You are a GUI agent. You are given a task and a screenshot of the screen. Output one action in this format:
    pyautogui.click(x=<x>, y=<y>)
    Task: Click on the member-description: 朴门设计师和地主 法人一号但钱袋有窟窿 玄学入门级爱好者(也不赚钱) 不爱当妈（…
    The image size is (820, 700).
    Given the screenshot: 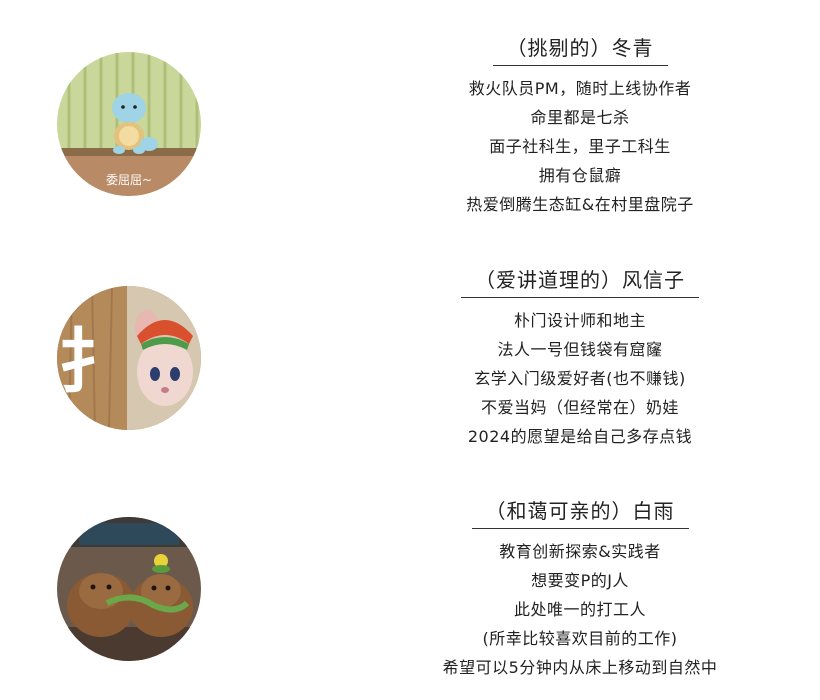 What is the action you would take?
    pyautogui.click(x=580, y=378)
    